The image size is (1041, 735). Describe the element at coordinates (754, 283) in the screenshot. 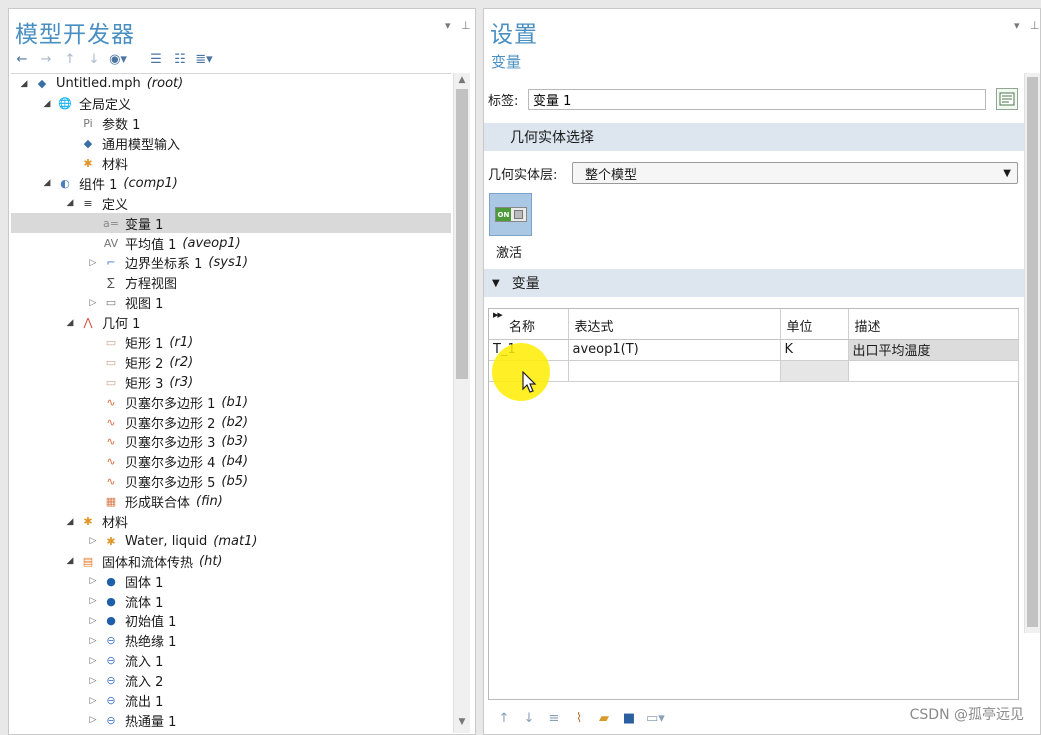

I see `variables-section: ▼ 变量` at that location.